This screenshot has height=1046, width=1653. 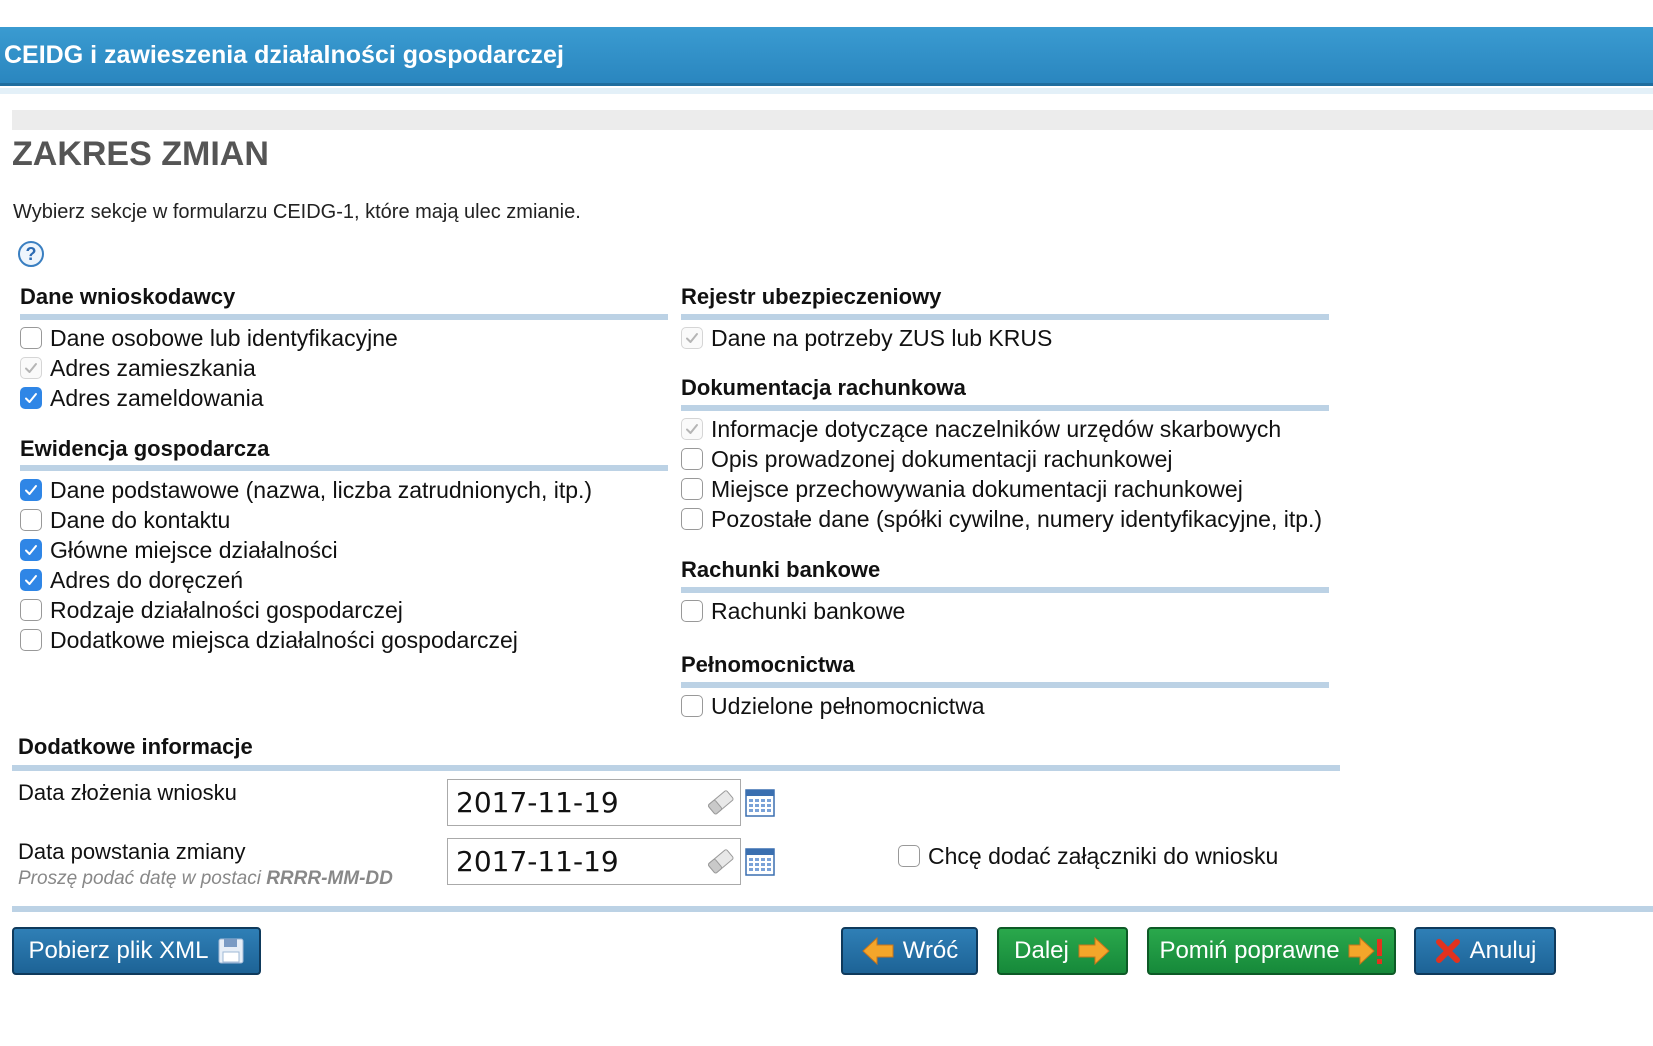 What do you see at coordinates (132, 851) in the screenshot?
I see `change-date-label: Data powstania zmiany` at bounding box center [132, 851].